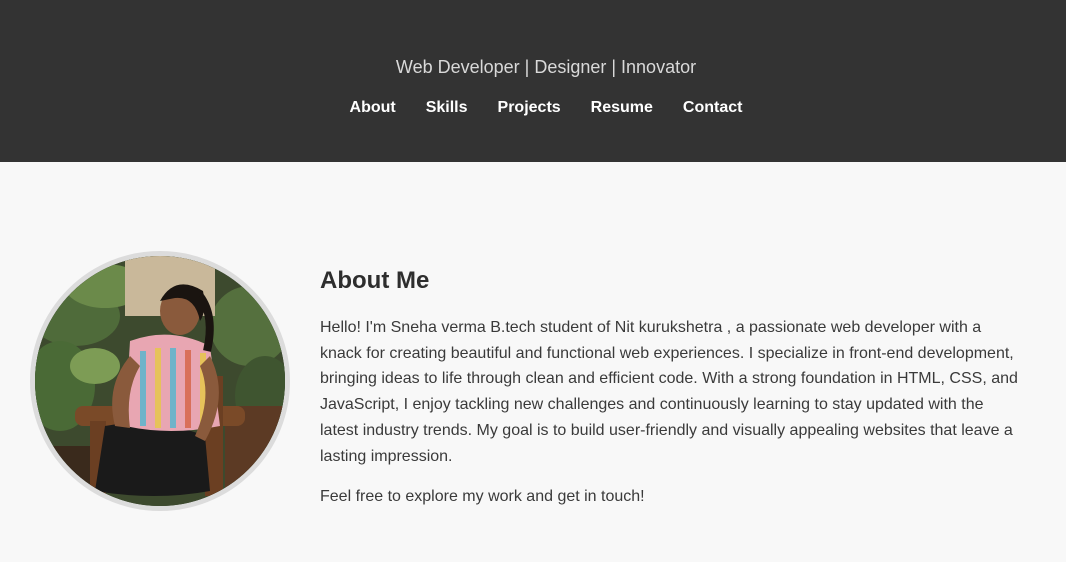  I want to click on profile-photo, so click(160, 381).